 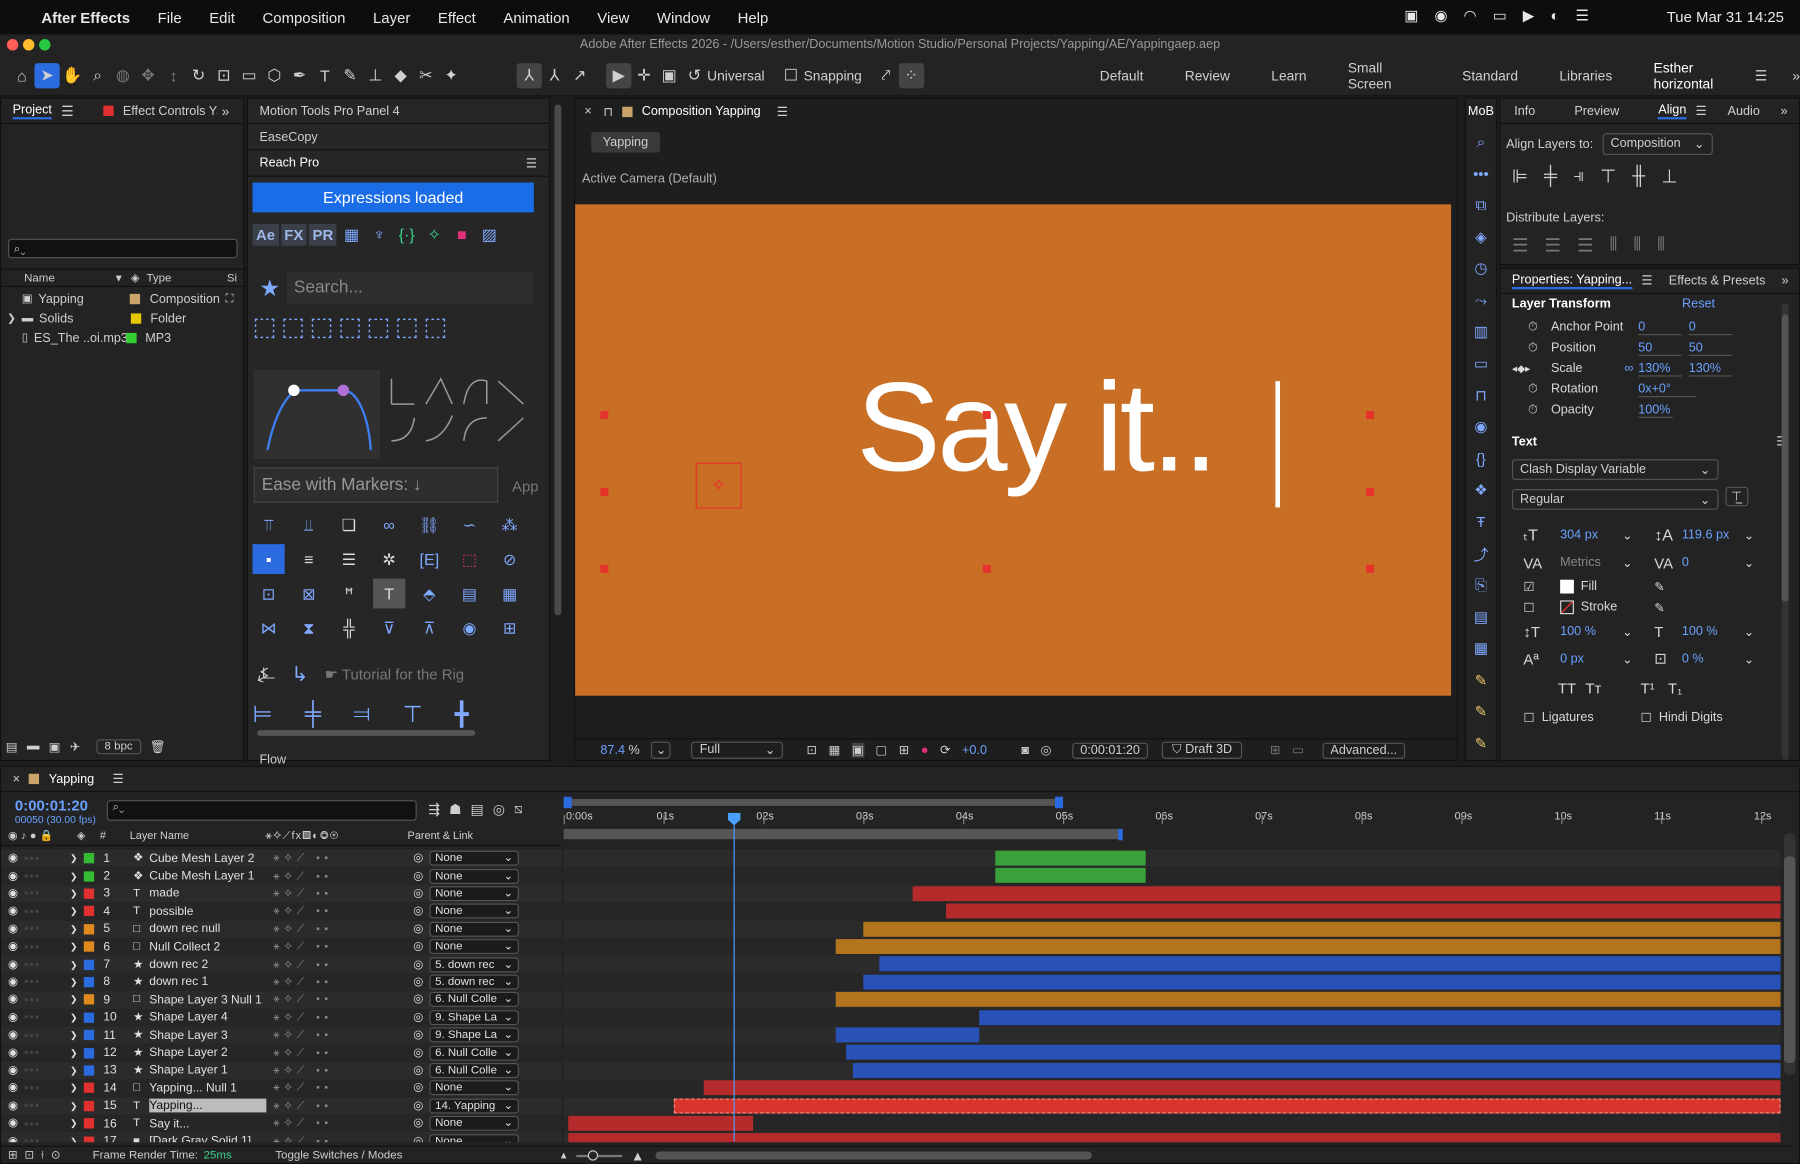 I want to click on col-size: Si, so click(x=232, y=278).